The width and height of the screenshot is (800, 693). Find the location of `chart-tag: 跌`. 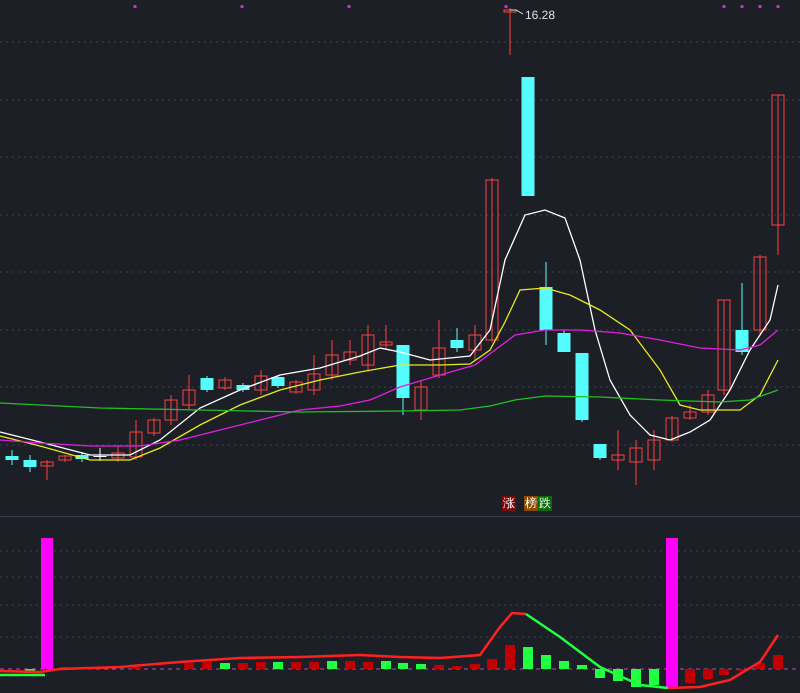

chart-tag: 跌 is located at coordinates (545, 503).